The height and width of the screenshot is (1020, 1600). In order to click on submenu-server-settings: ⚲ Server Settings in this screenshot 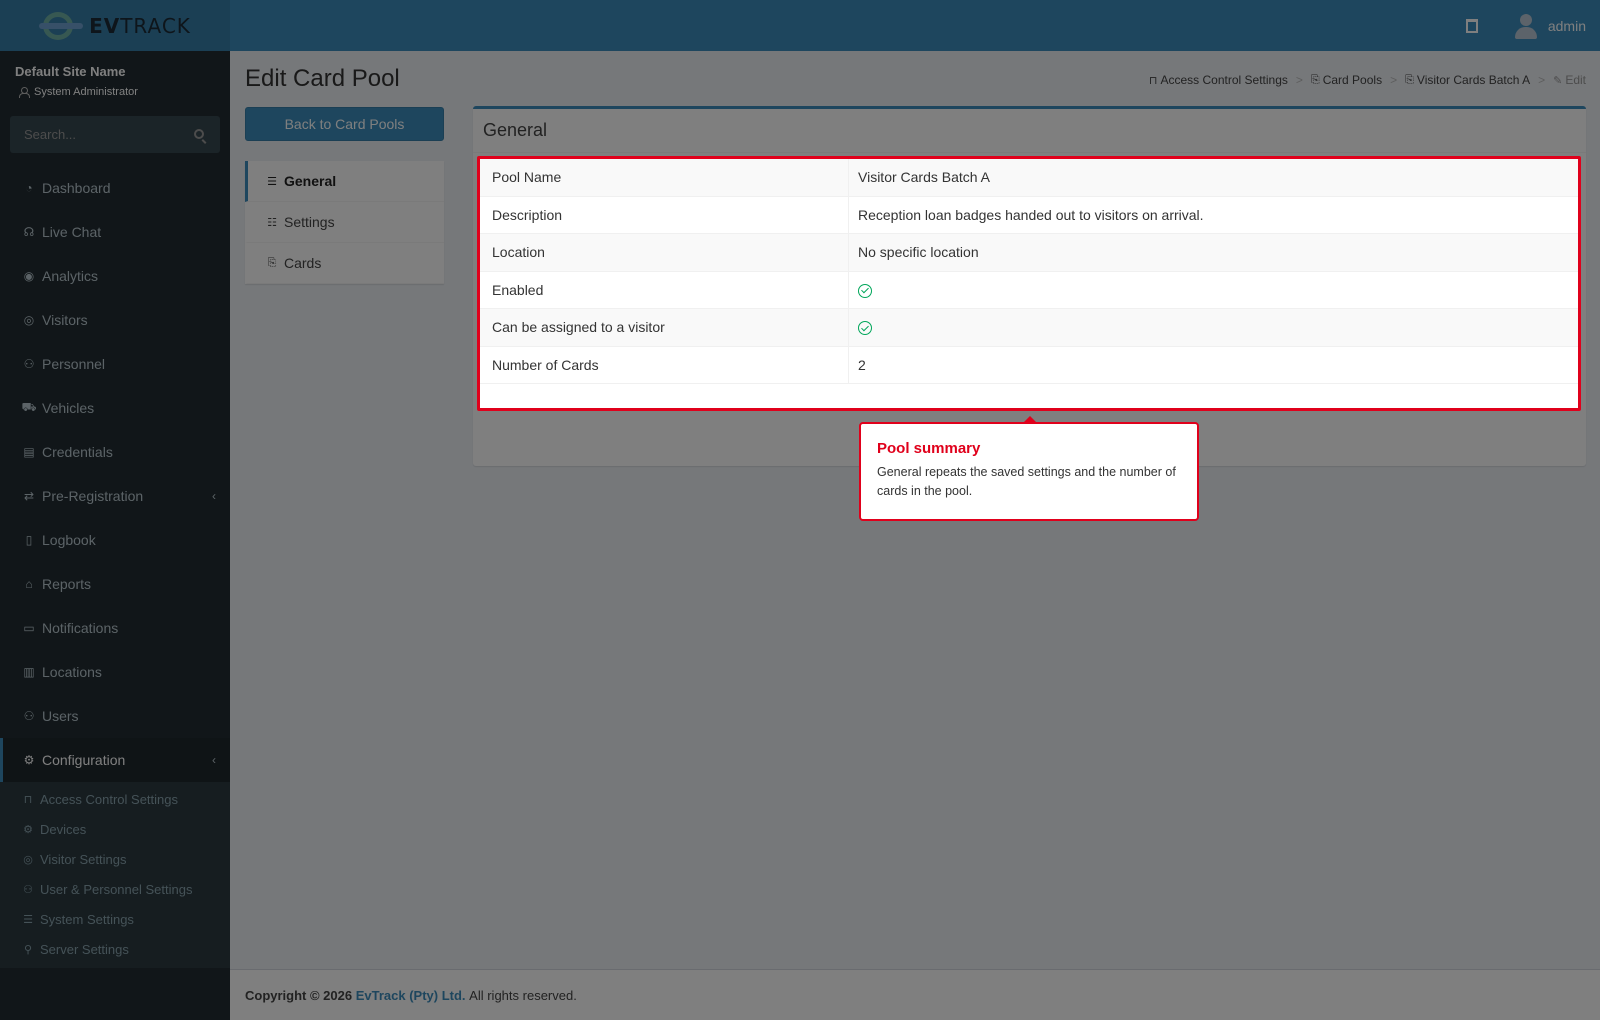, I will do `click(115, 949)`.